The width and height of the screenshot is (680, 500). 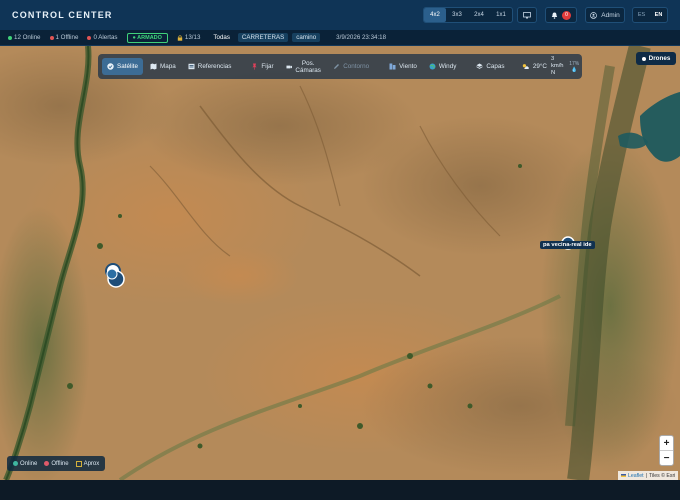 What do you see at coordinates (666, 457) in the screenshot?
I see `zoom-out-button: −` at bounding box center [666, 457].